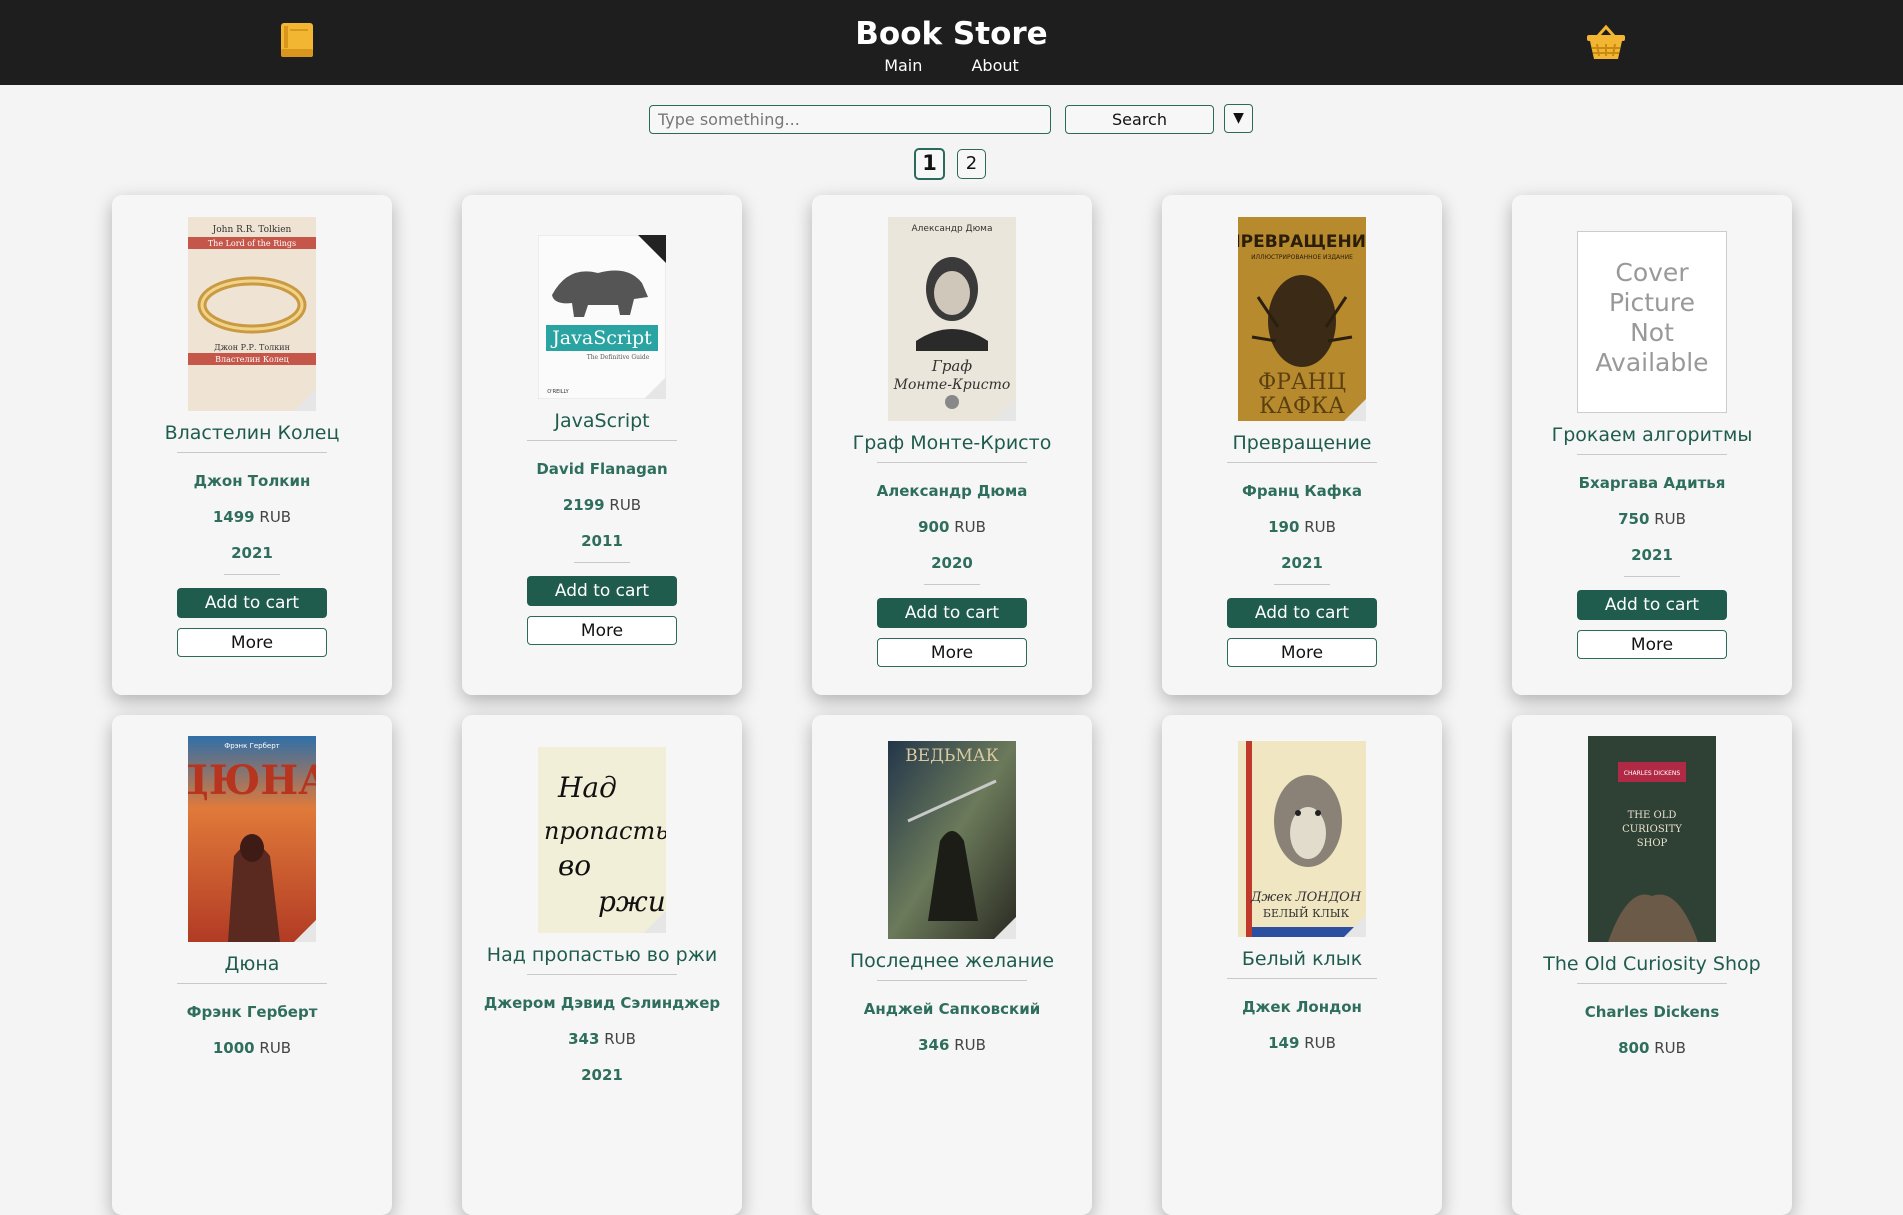 The image size is (1903, 1215). What do you see at coordinates (252, 1048) in the screenshot?
I see `book-price: 1000 RUB` at bounding box center [252, 1048].